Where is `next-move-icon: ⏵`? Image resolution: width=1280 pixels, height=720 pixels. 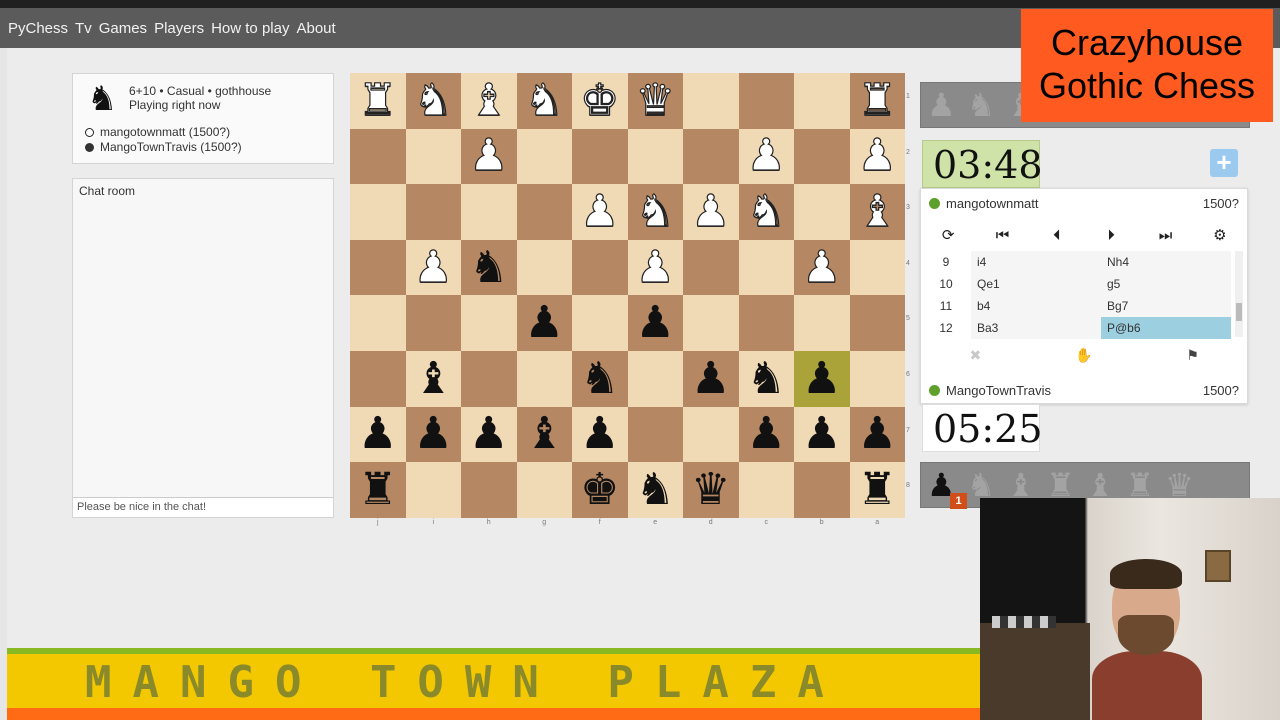
next-move-icon: ⏵ is located at coordinates (1111, 235).